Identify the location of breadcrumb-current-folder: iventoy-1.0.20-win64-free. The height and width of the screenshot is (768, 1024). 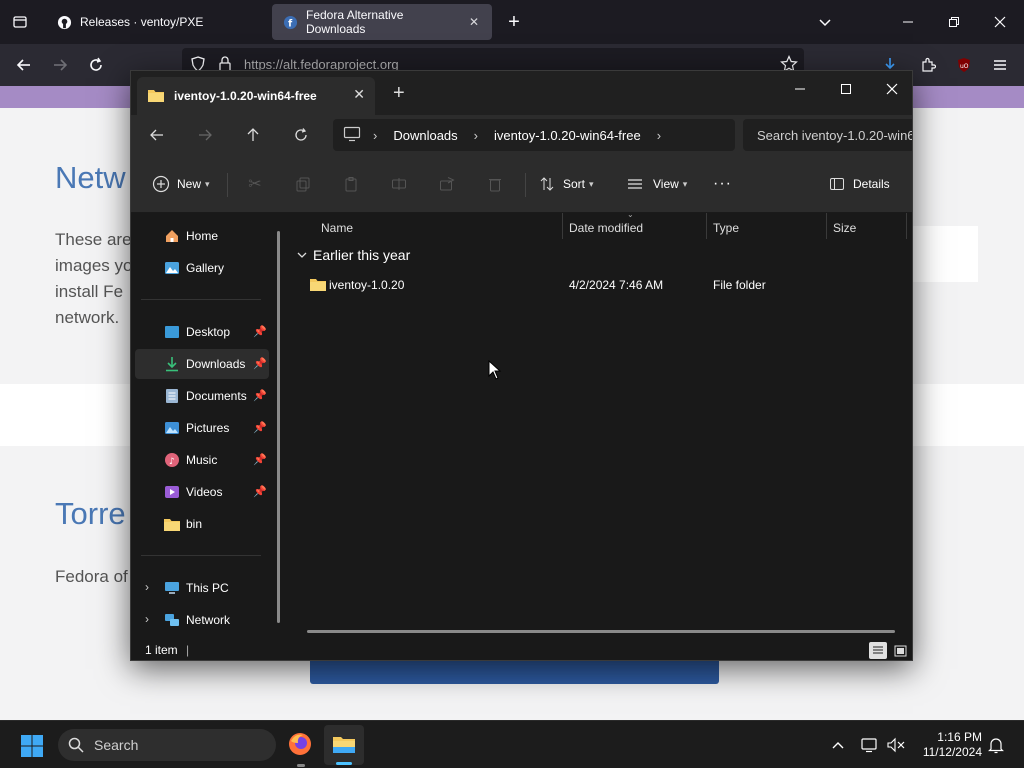
(567, 135).